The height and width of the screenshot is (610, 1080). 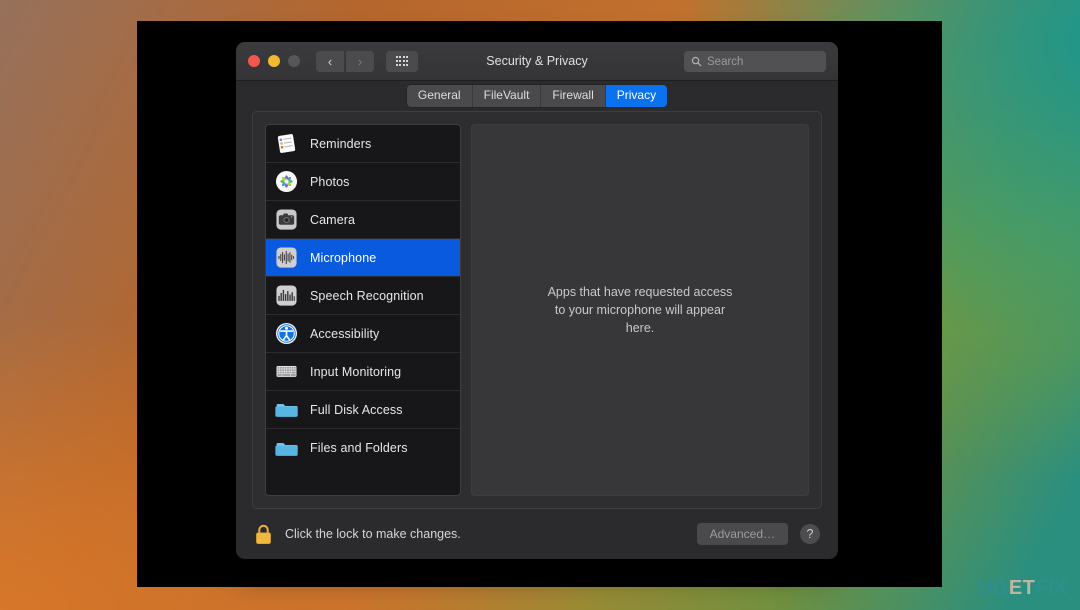 I want to click on sidebar-item-label: Accessibility, so click(x=345, y=333).